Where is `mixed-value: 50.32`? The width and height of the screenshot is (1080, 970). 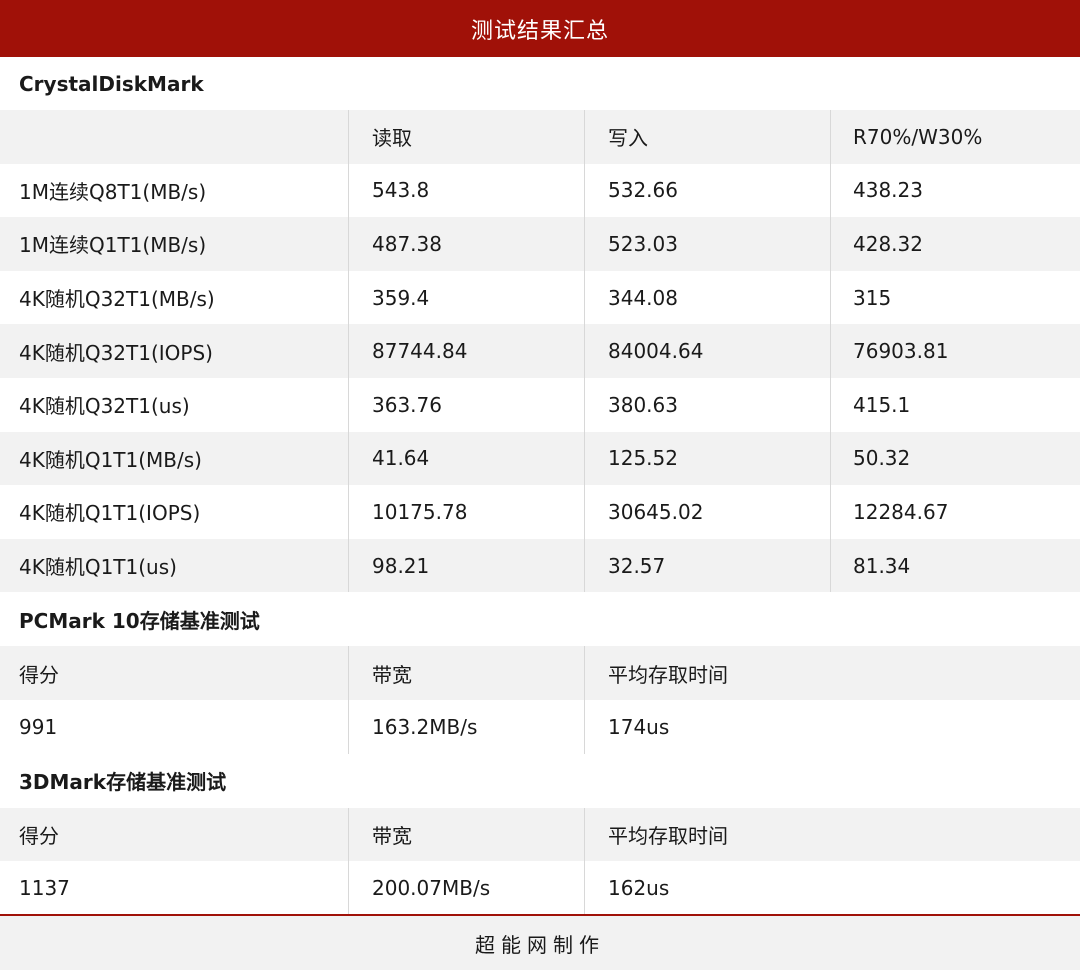
mixed-value: 50.32 is located at coordinates (955, 458).